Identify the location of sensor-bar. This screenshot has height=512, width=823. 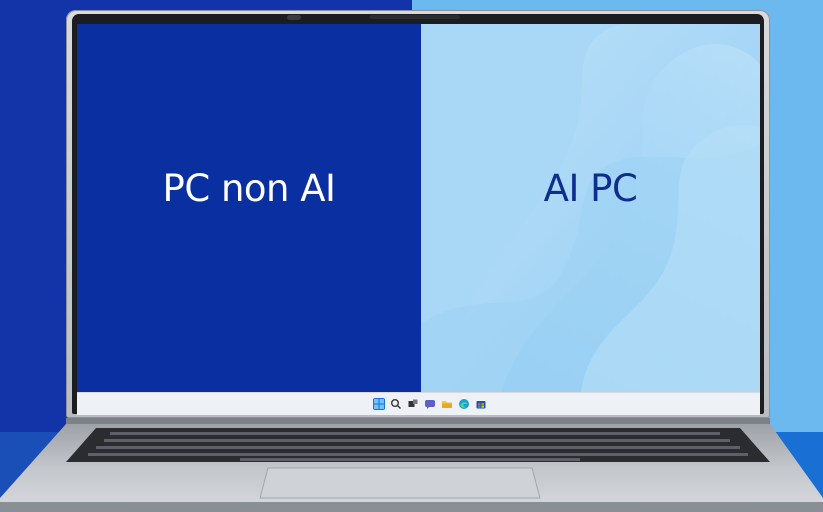
(415, 17).